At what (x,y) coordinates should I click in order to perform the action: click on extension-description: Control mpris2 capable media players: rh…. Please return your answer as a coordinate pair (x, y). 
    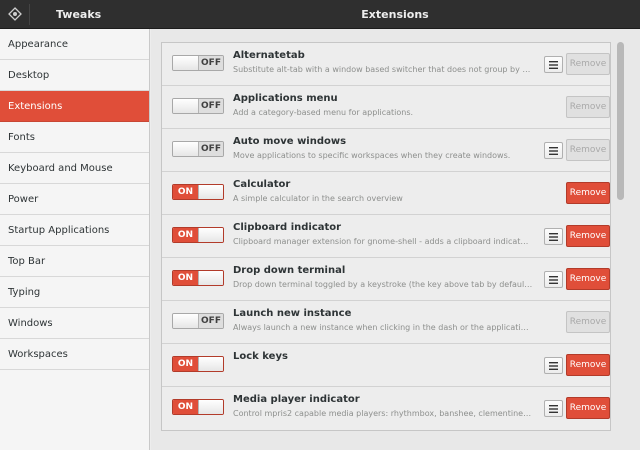
    Looking at the image, I should click on (383, 413).